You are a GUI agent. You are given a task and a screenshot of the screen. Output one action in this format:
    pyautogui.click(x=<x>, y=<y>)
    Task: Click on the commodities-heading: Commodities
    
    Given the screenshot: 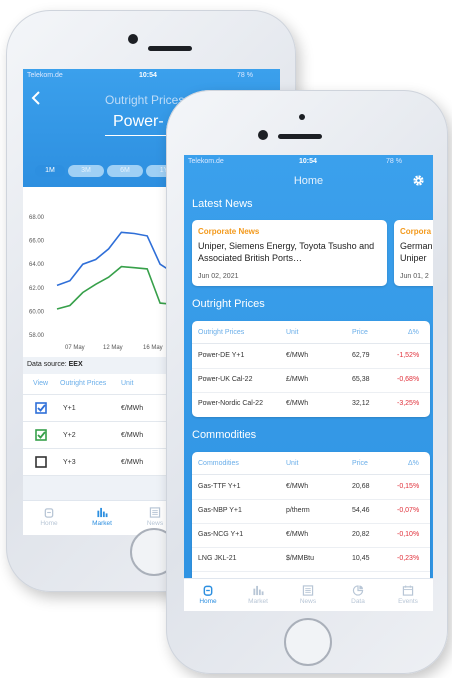 What is the action you would take?
    pyautogui.click(x=224, y=435)
    